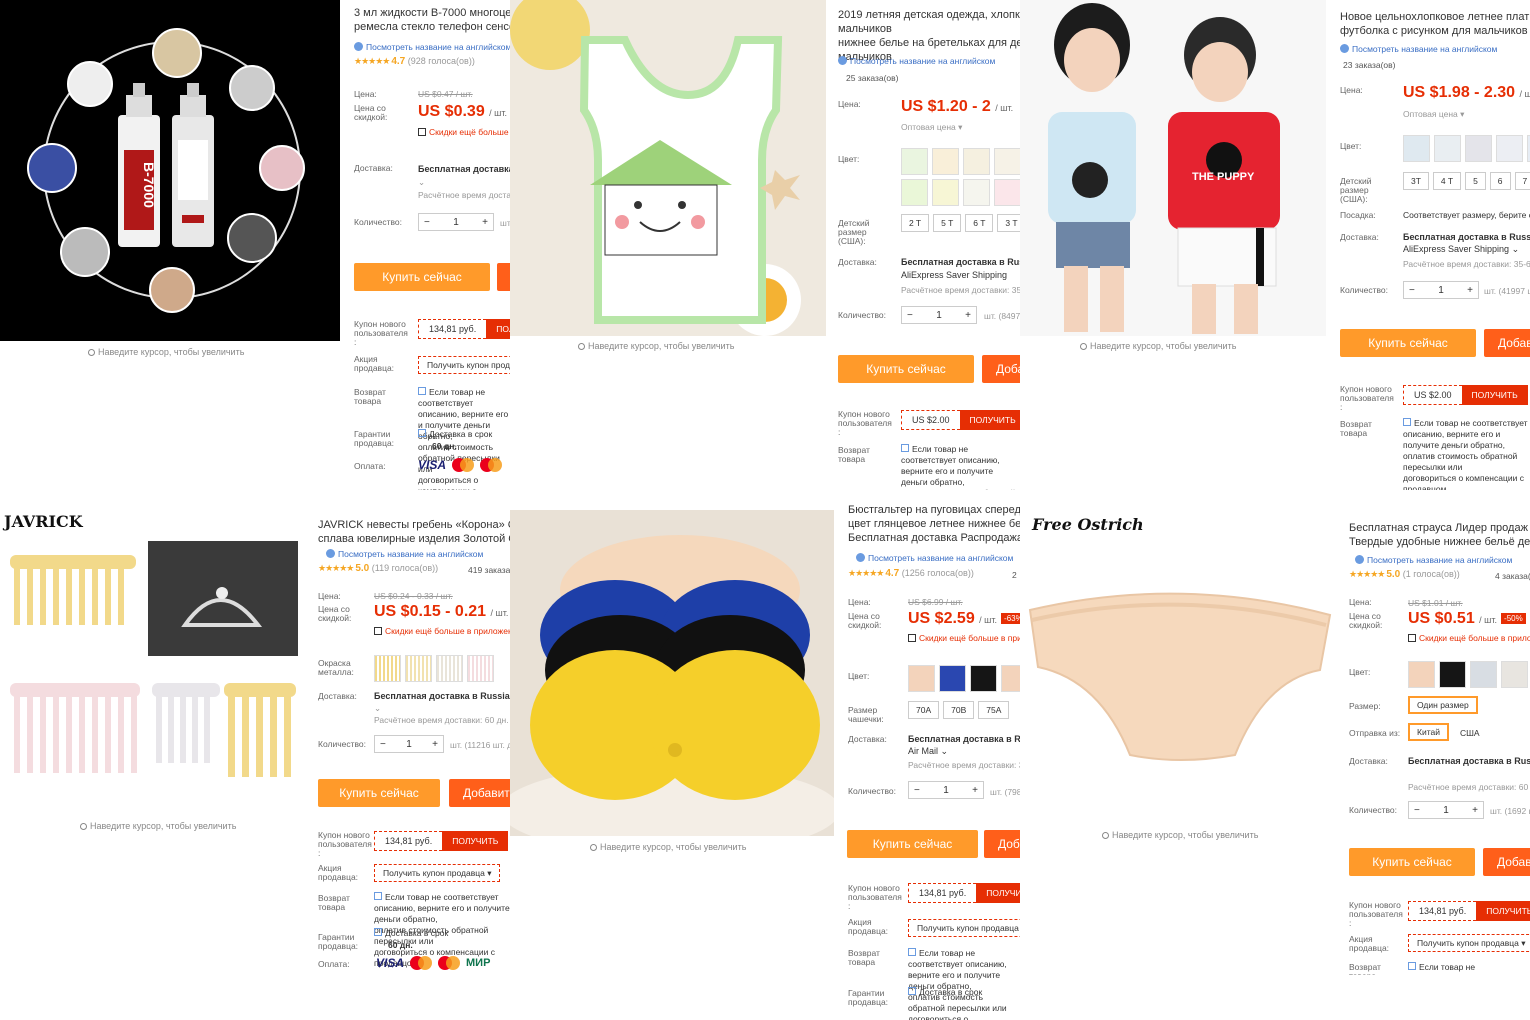  I want to click on size-option: 6 T, so click(979, 223).